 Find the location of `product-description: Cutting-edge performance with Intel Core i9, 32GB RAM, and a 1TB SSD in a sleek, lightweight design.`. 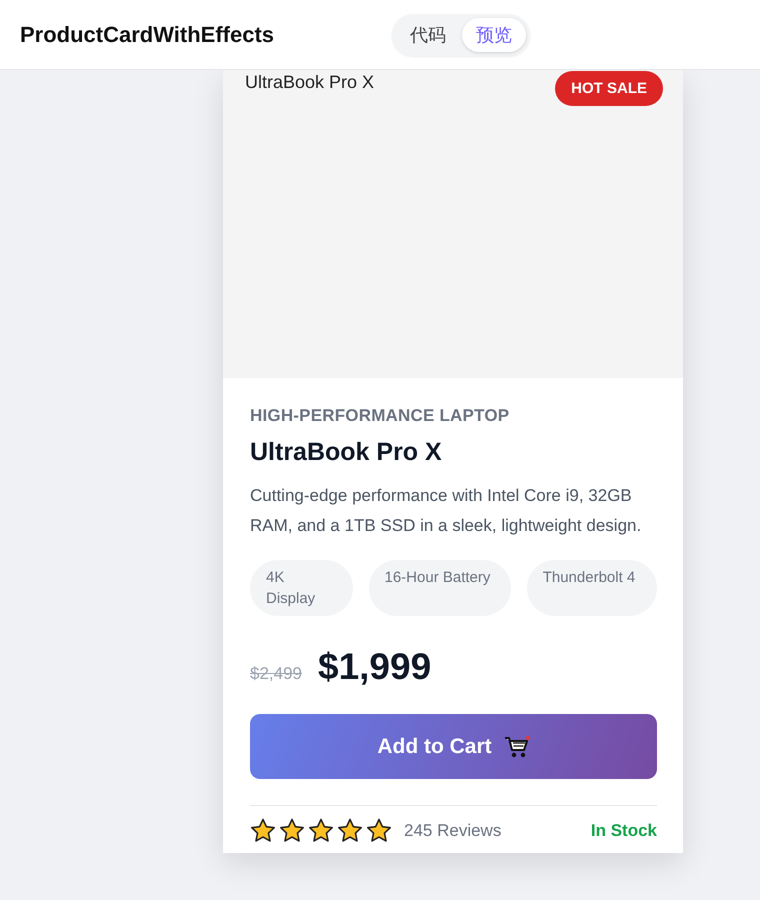

product-description: Cutting-edge performance with Intel Core i9, 32GB RAM, and a 1TB SSD in a sleek, lightweight design. is located at coordinates (446, 510).